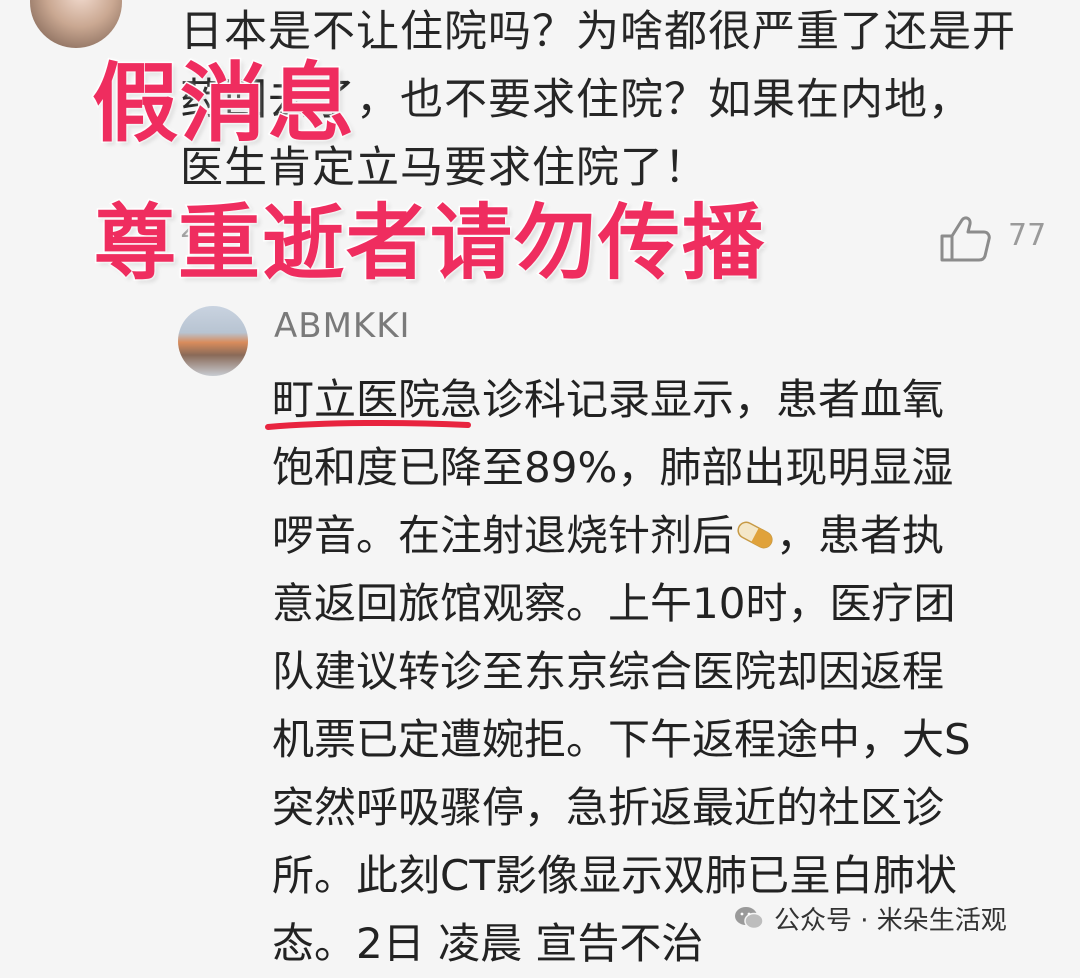  Describe the element at coordinates (223, 104) in the screenshot. I see `fake-news-overlay: 假消息` at that location.